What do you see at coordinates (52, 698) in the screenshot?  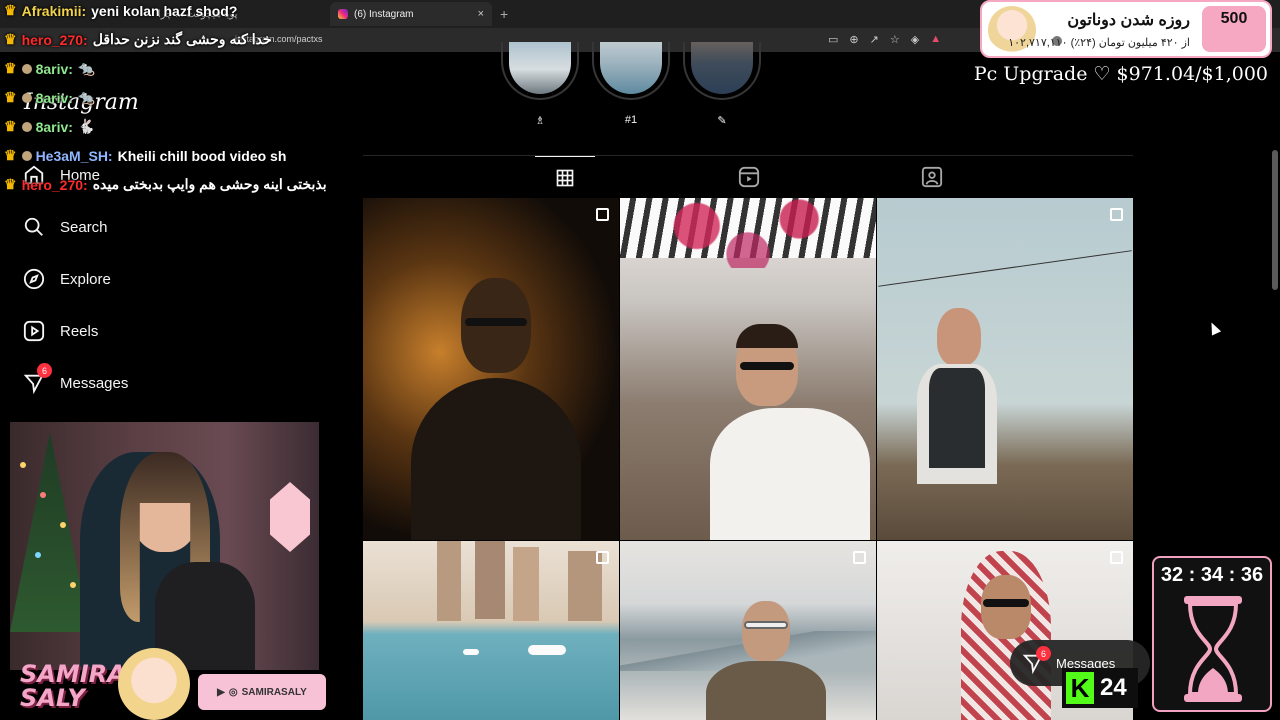 I see `streamer-name-line: SALY` at bounding box center [52, 698].